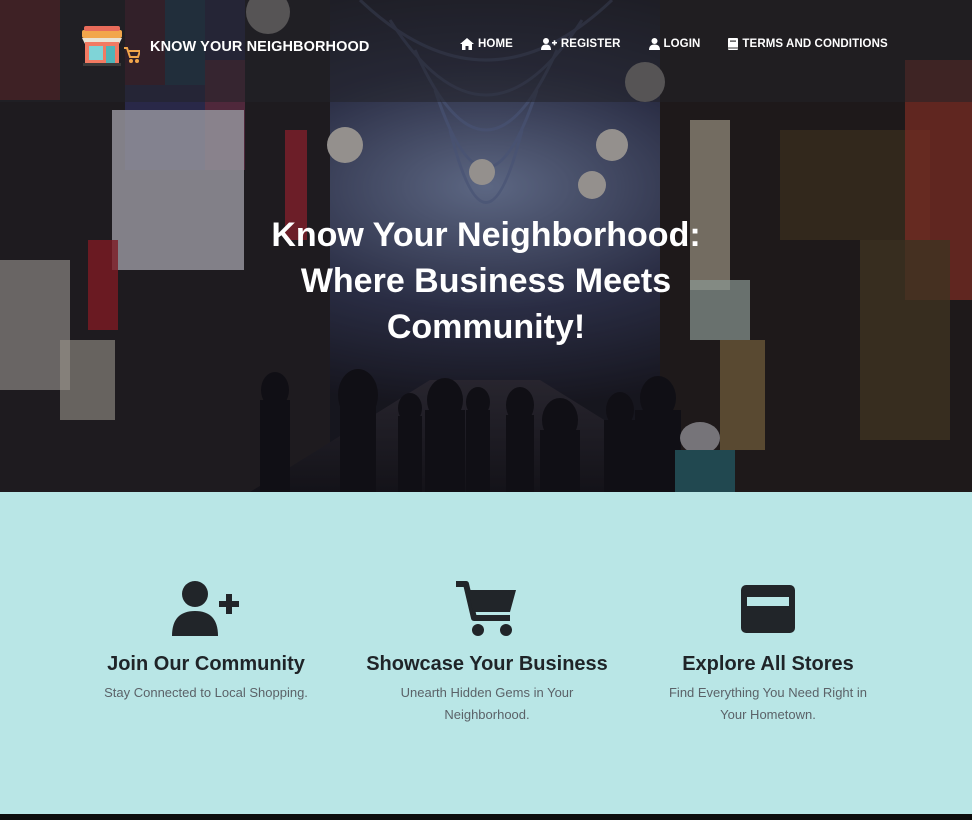  Describe the element at coordinates (486, 235) in the screenshot. I see `hero-title-line-1: Know Your Neighborhood:` at that location.